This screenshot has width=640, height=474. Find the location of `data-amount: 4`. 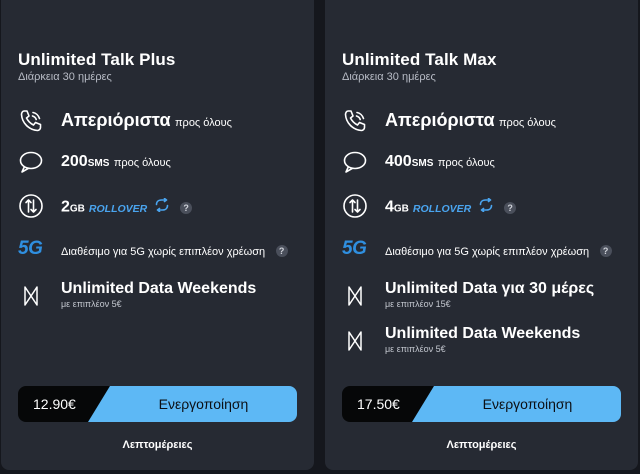

data-amount: 4 is located at coordinates (389, 207).